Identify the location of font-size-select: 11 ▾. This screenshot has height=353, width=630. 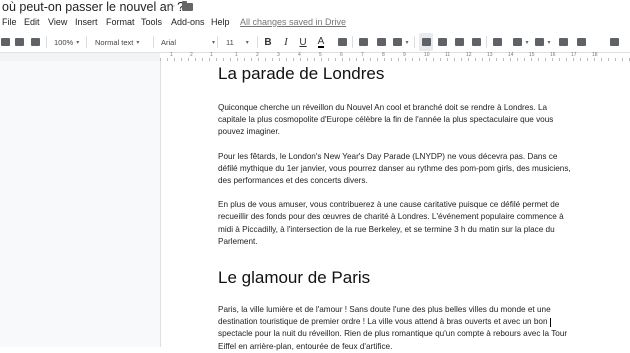
(237, 42).